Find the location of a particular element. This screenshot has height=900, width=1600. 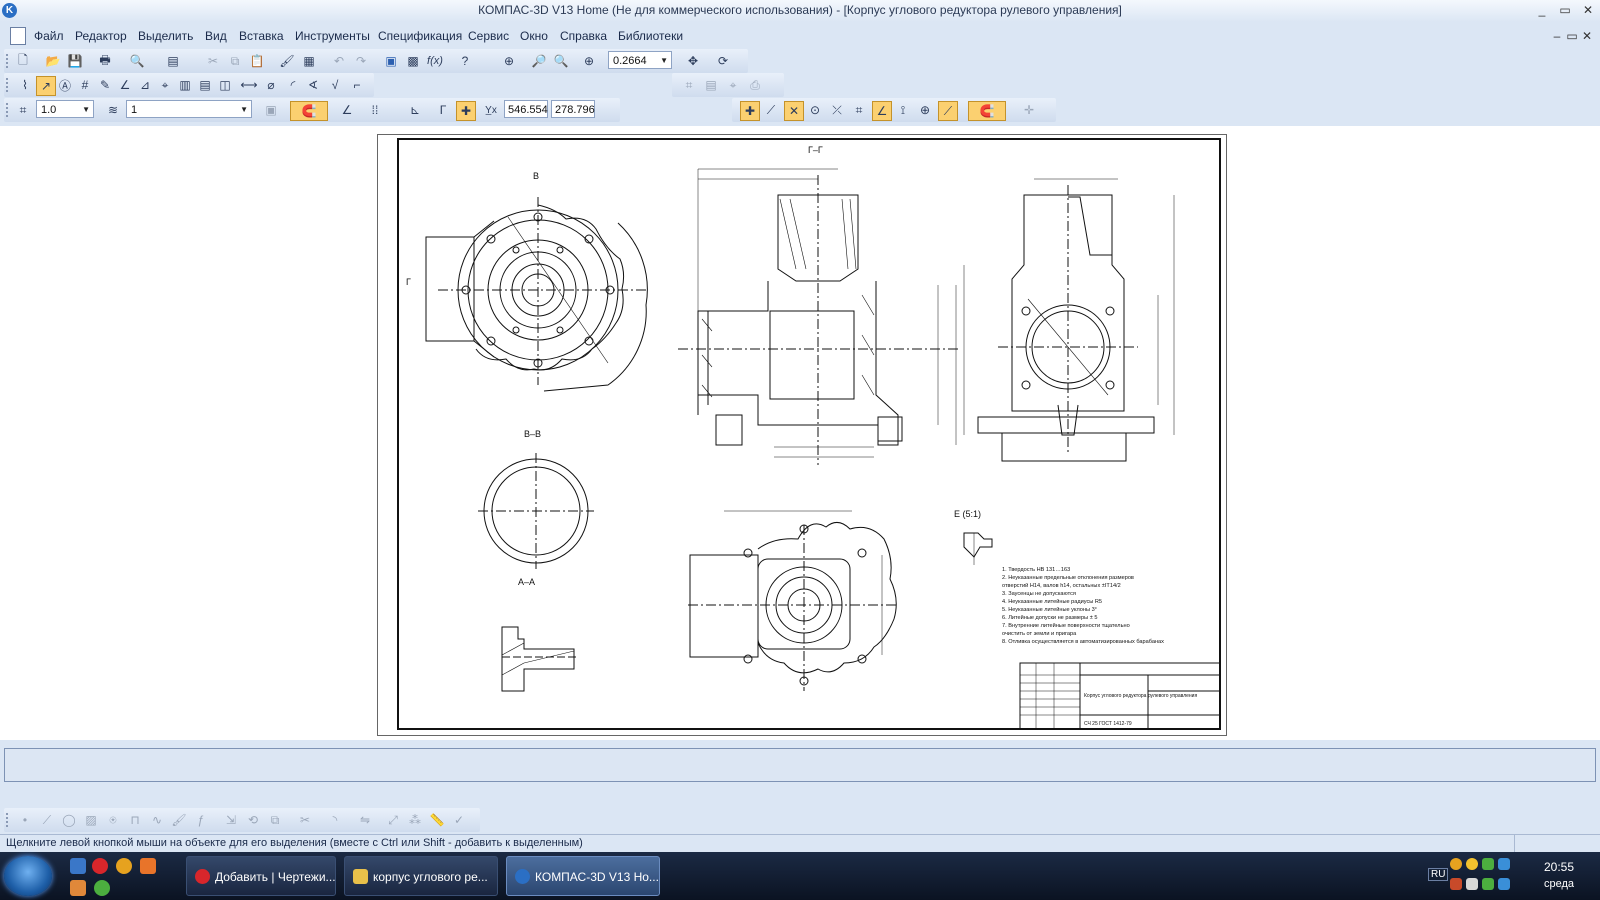

view-ops-icon: ⎙ is located at coordinates (755, 85).